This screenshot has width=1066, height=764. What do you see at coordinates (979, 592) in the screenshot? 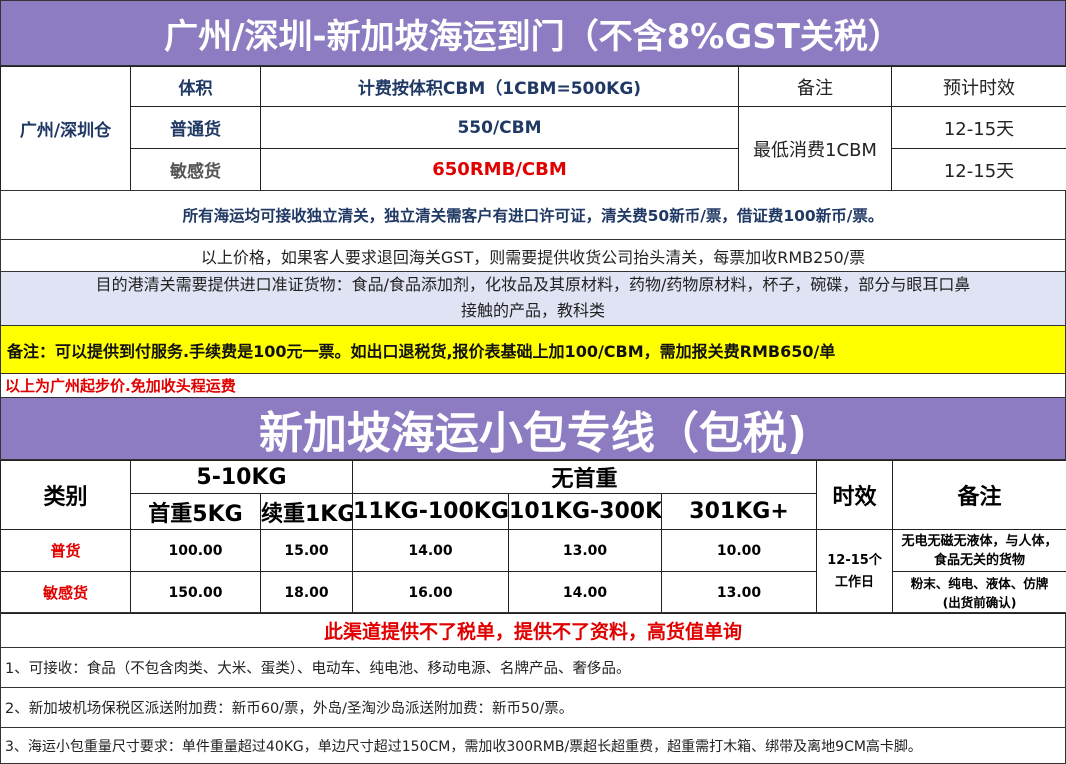
I see `sensitive-row-remark: 粉末、纯电、液体、仿牌 (出货前确认)` at bounding box center [979, 592].